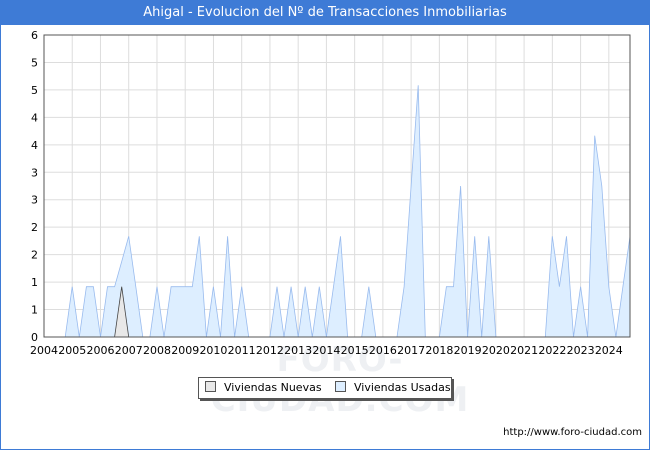 Image resolution: width=650 pixels, height=450 pixels. I want to click on x-tick-label: 2007, so click(129, 350).